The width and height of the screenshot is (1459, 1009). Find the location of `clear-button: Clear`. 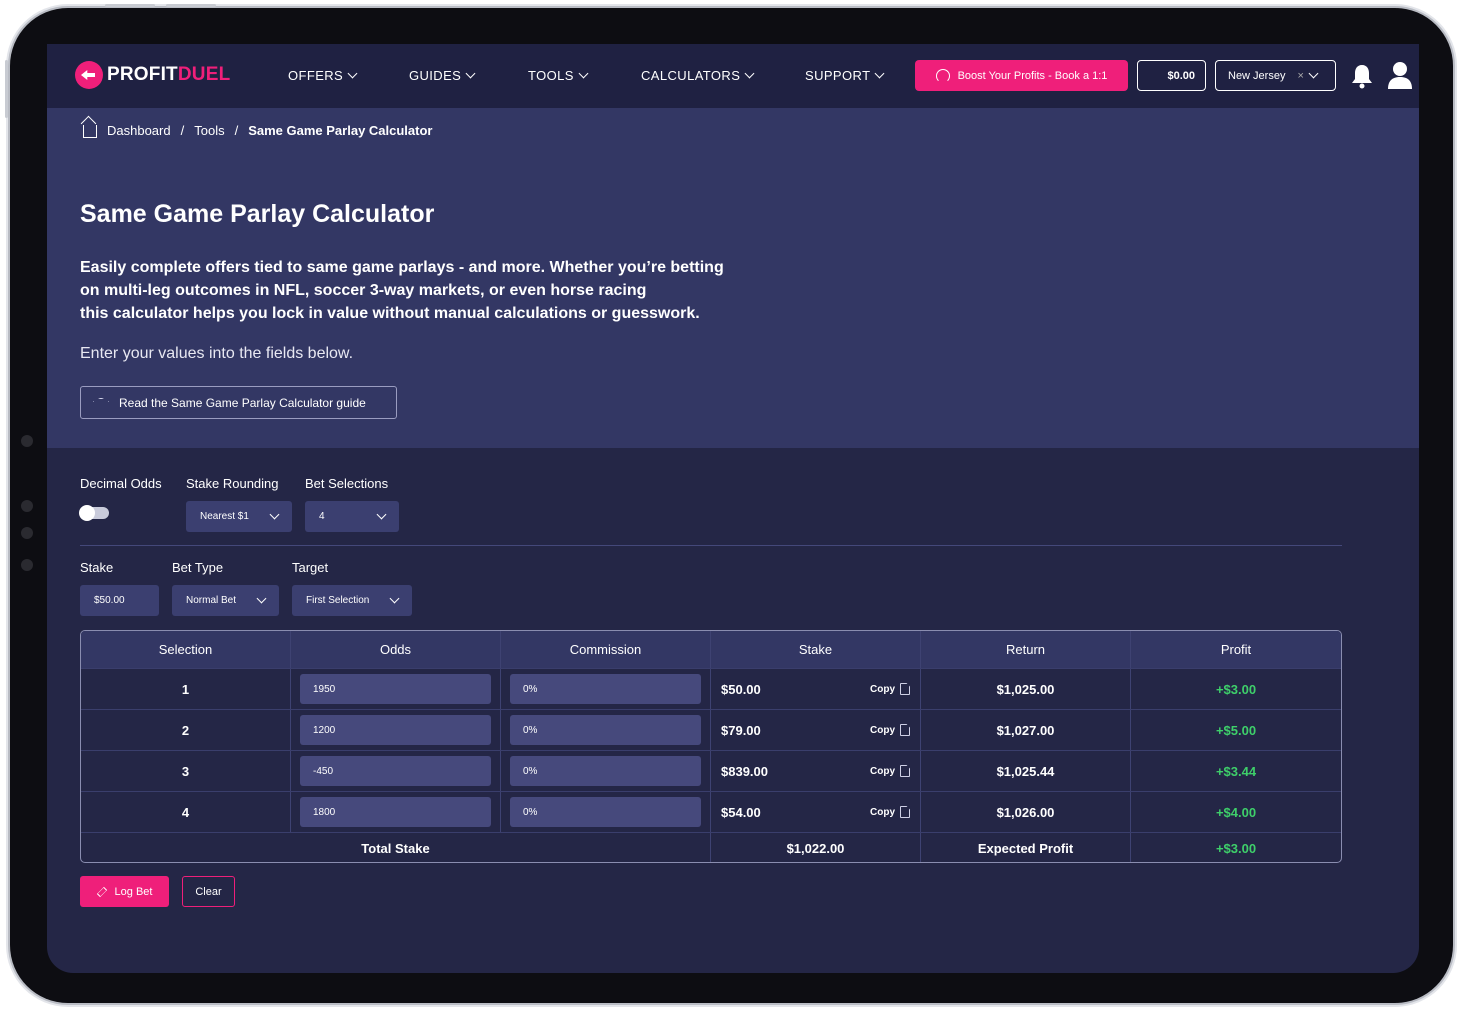

clear-button: Clear is located at coordinates (208, 891).